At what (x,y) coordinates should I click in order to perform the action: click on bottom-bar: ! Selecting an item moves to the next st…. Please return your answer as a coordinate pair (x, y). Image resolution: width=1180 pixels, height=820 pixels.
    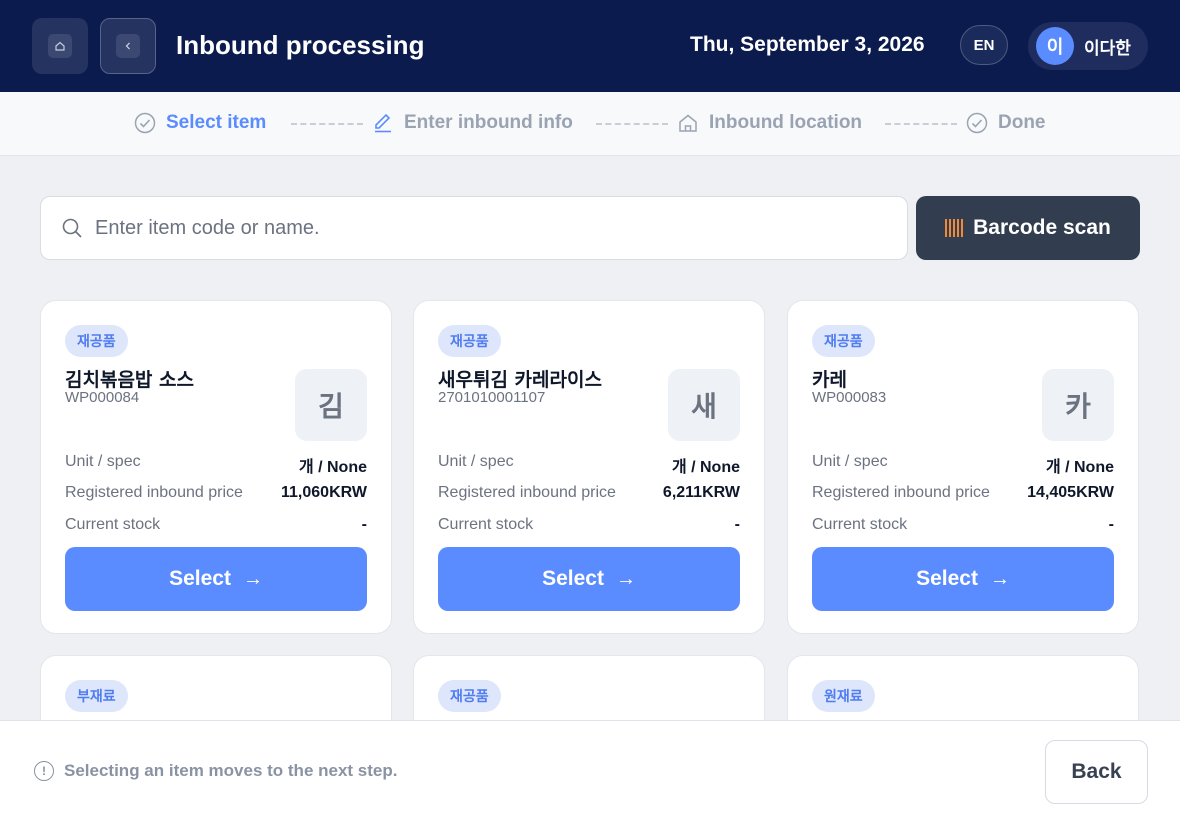
    Looking at the image, I should click on (590, 770).